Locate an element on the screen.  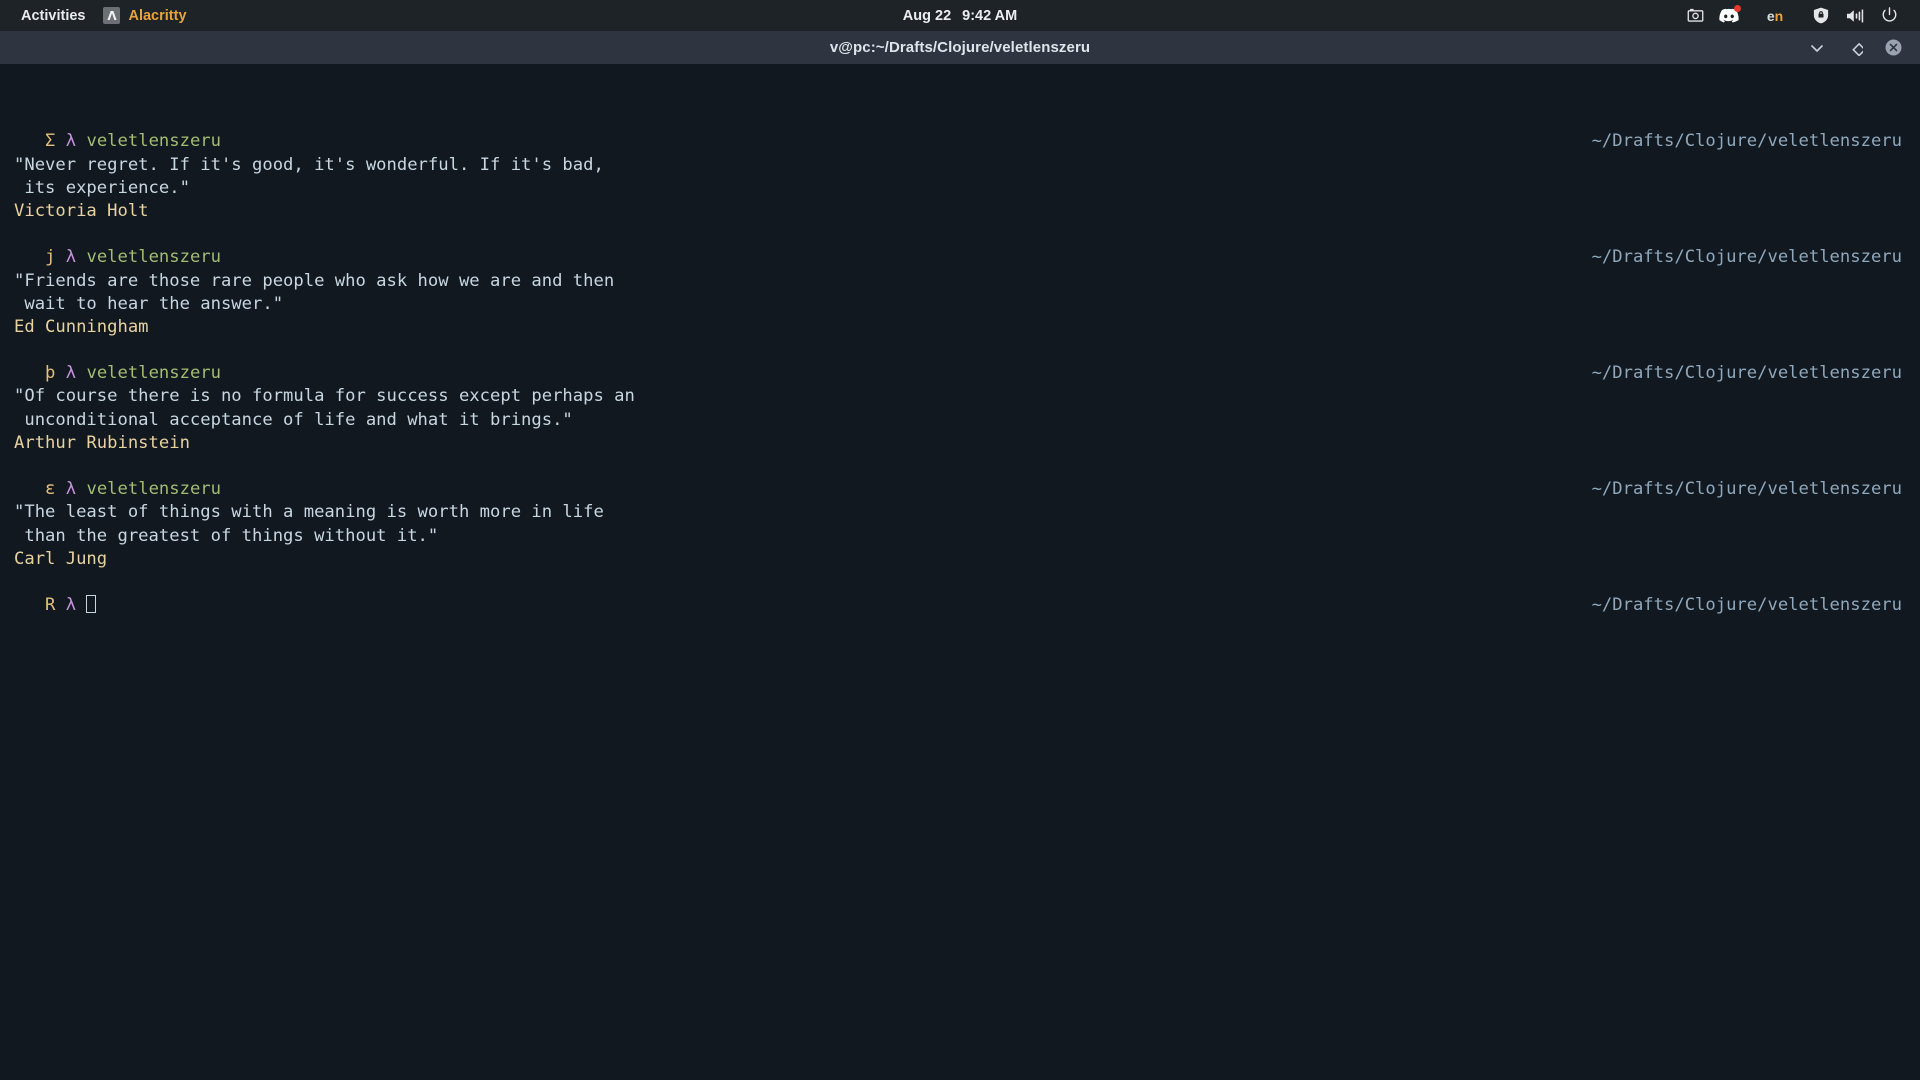
top-bar-center-group: Aug 22 9:42 AM is located at coordinates (960, 15).